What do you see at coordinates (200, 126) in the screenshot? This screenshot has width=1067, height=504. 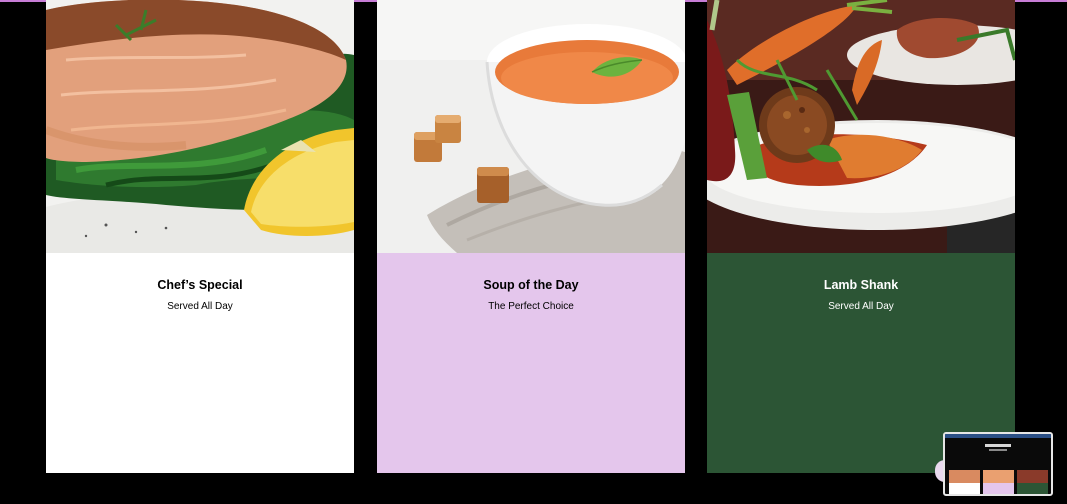 I see `salmon-dish-icon` at bounding box center [200, 126].